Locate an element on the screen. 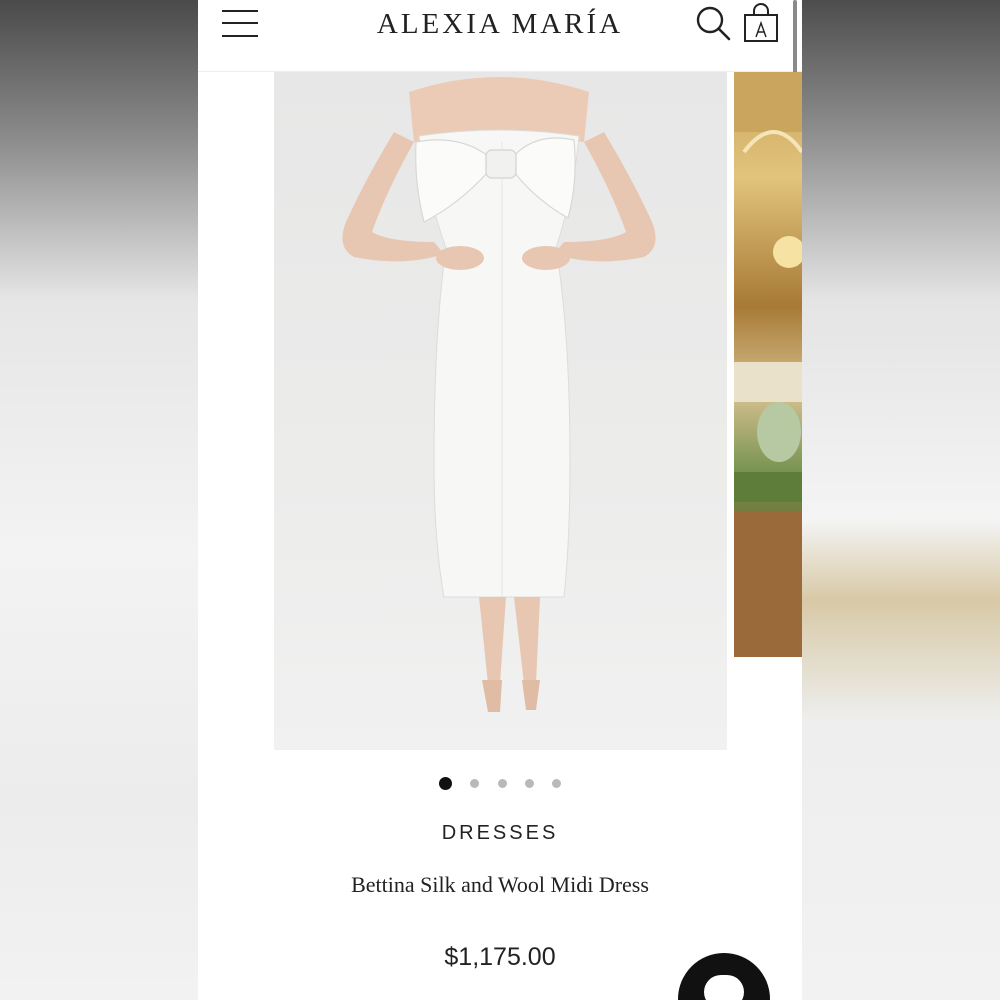 This screenshot has width=1000, height=1000. carousel-pagination is located at coordinates (500, 783).